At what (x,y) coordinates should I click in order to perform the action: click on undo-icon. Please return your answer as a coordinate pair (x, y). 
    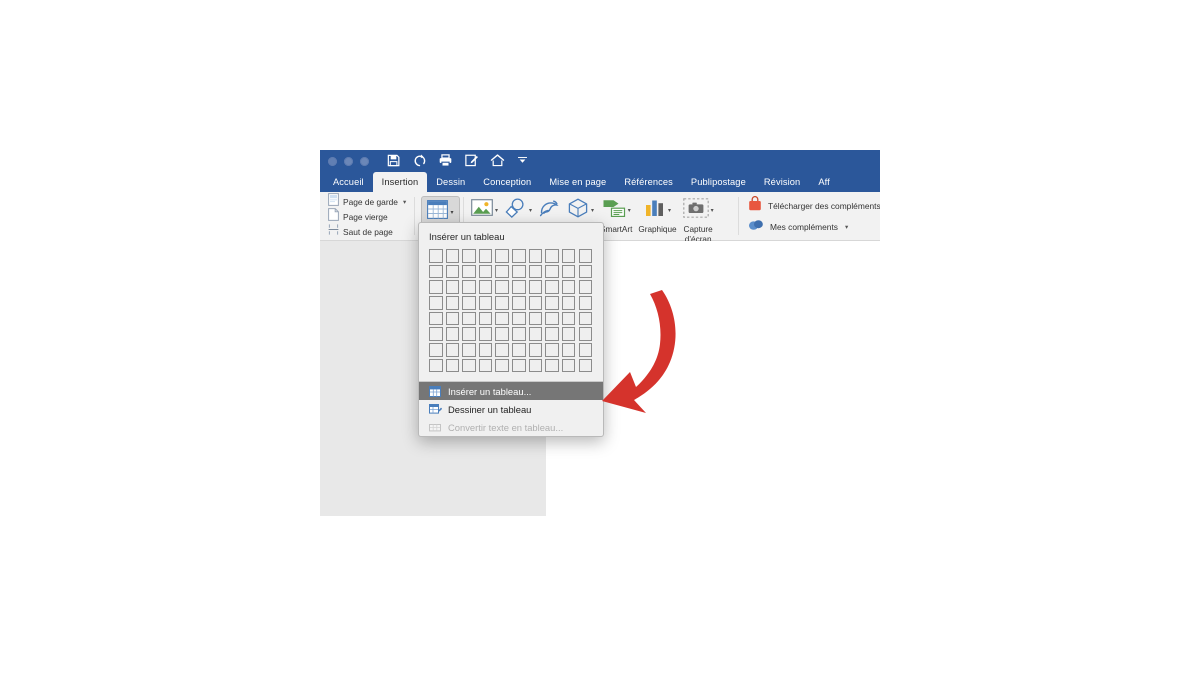
    Looking at the image, I should click on (419, 160).